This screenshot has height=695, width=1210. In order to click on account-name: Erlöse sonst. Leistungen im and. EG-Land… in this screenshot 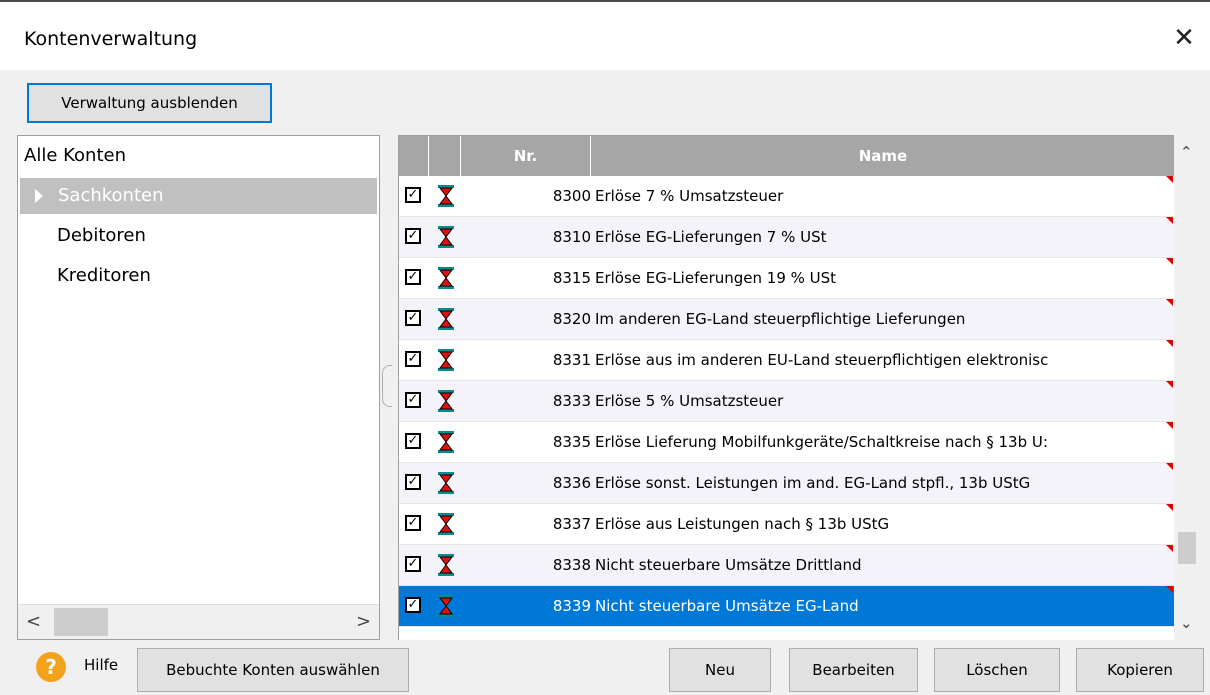, I will do `click(813, 483)`.